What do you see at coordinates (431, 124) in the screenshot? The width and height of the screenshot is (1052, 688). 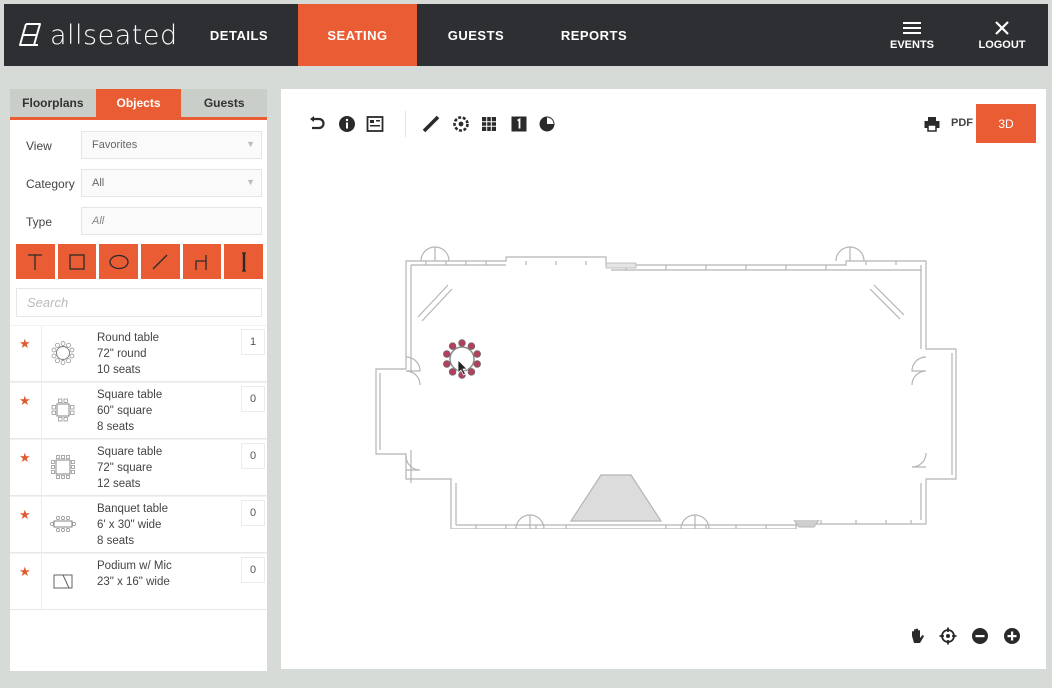 I see `measure-button` at bounding box center [431, 124].